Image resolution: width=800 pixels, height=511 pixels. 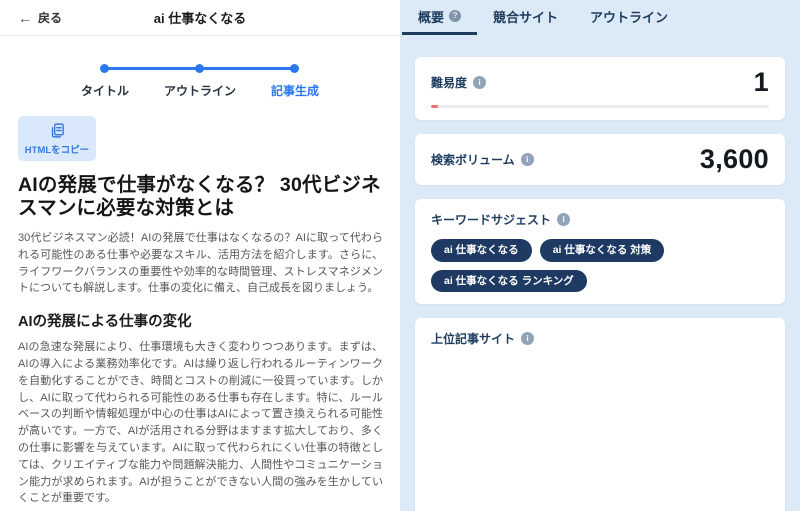 I want to click on progress-stepper: タイトル アウトライン 記事生成, so click(x=200, y=72).